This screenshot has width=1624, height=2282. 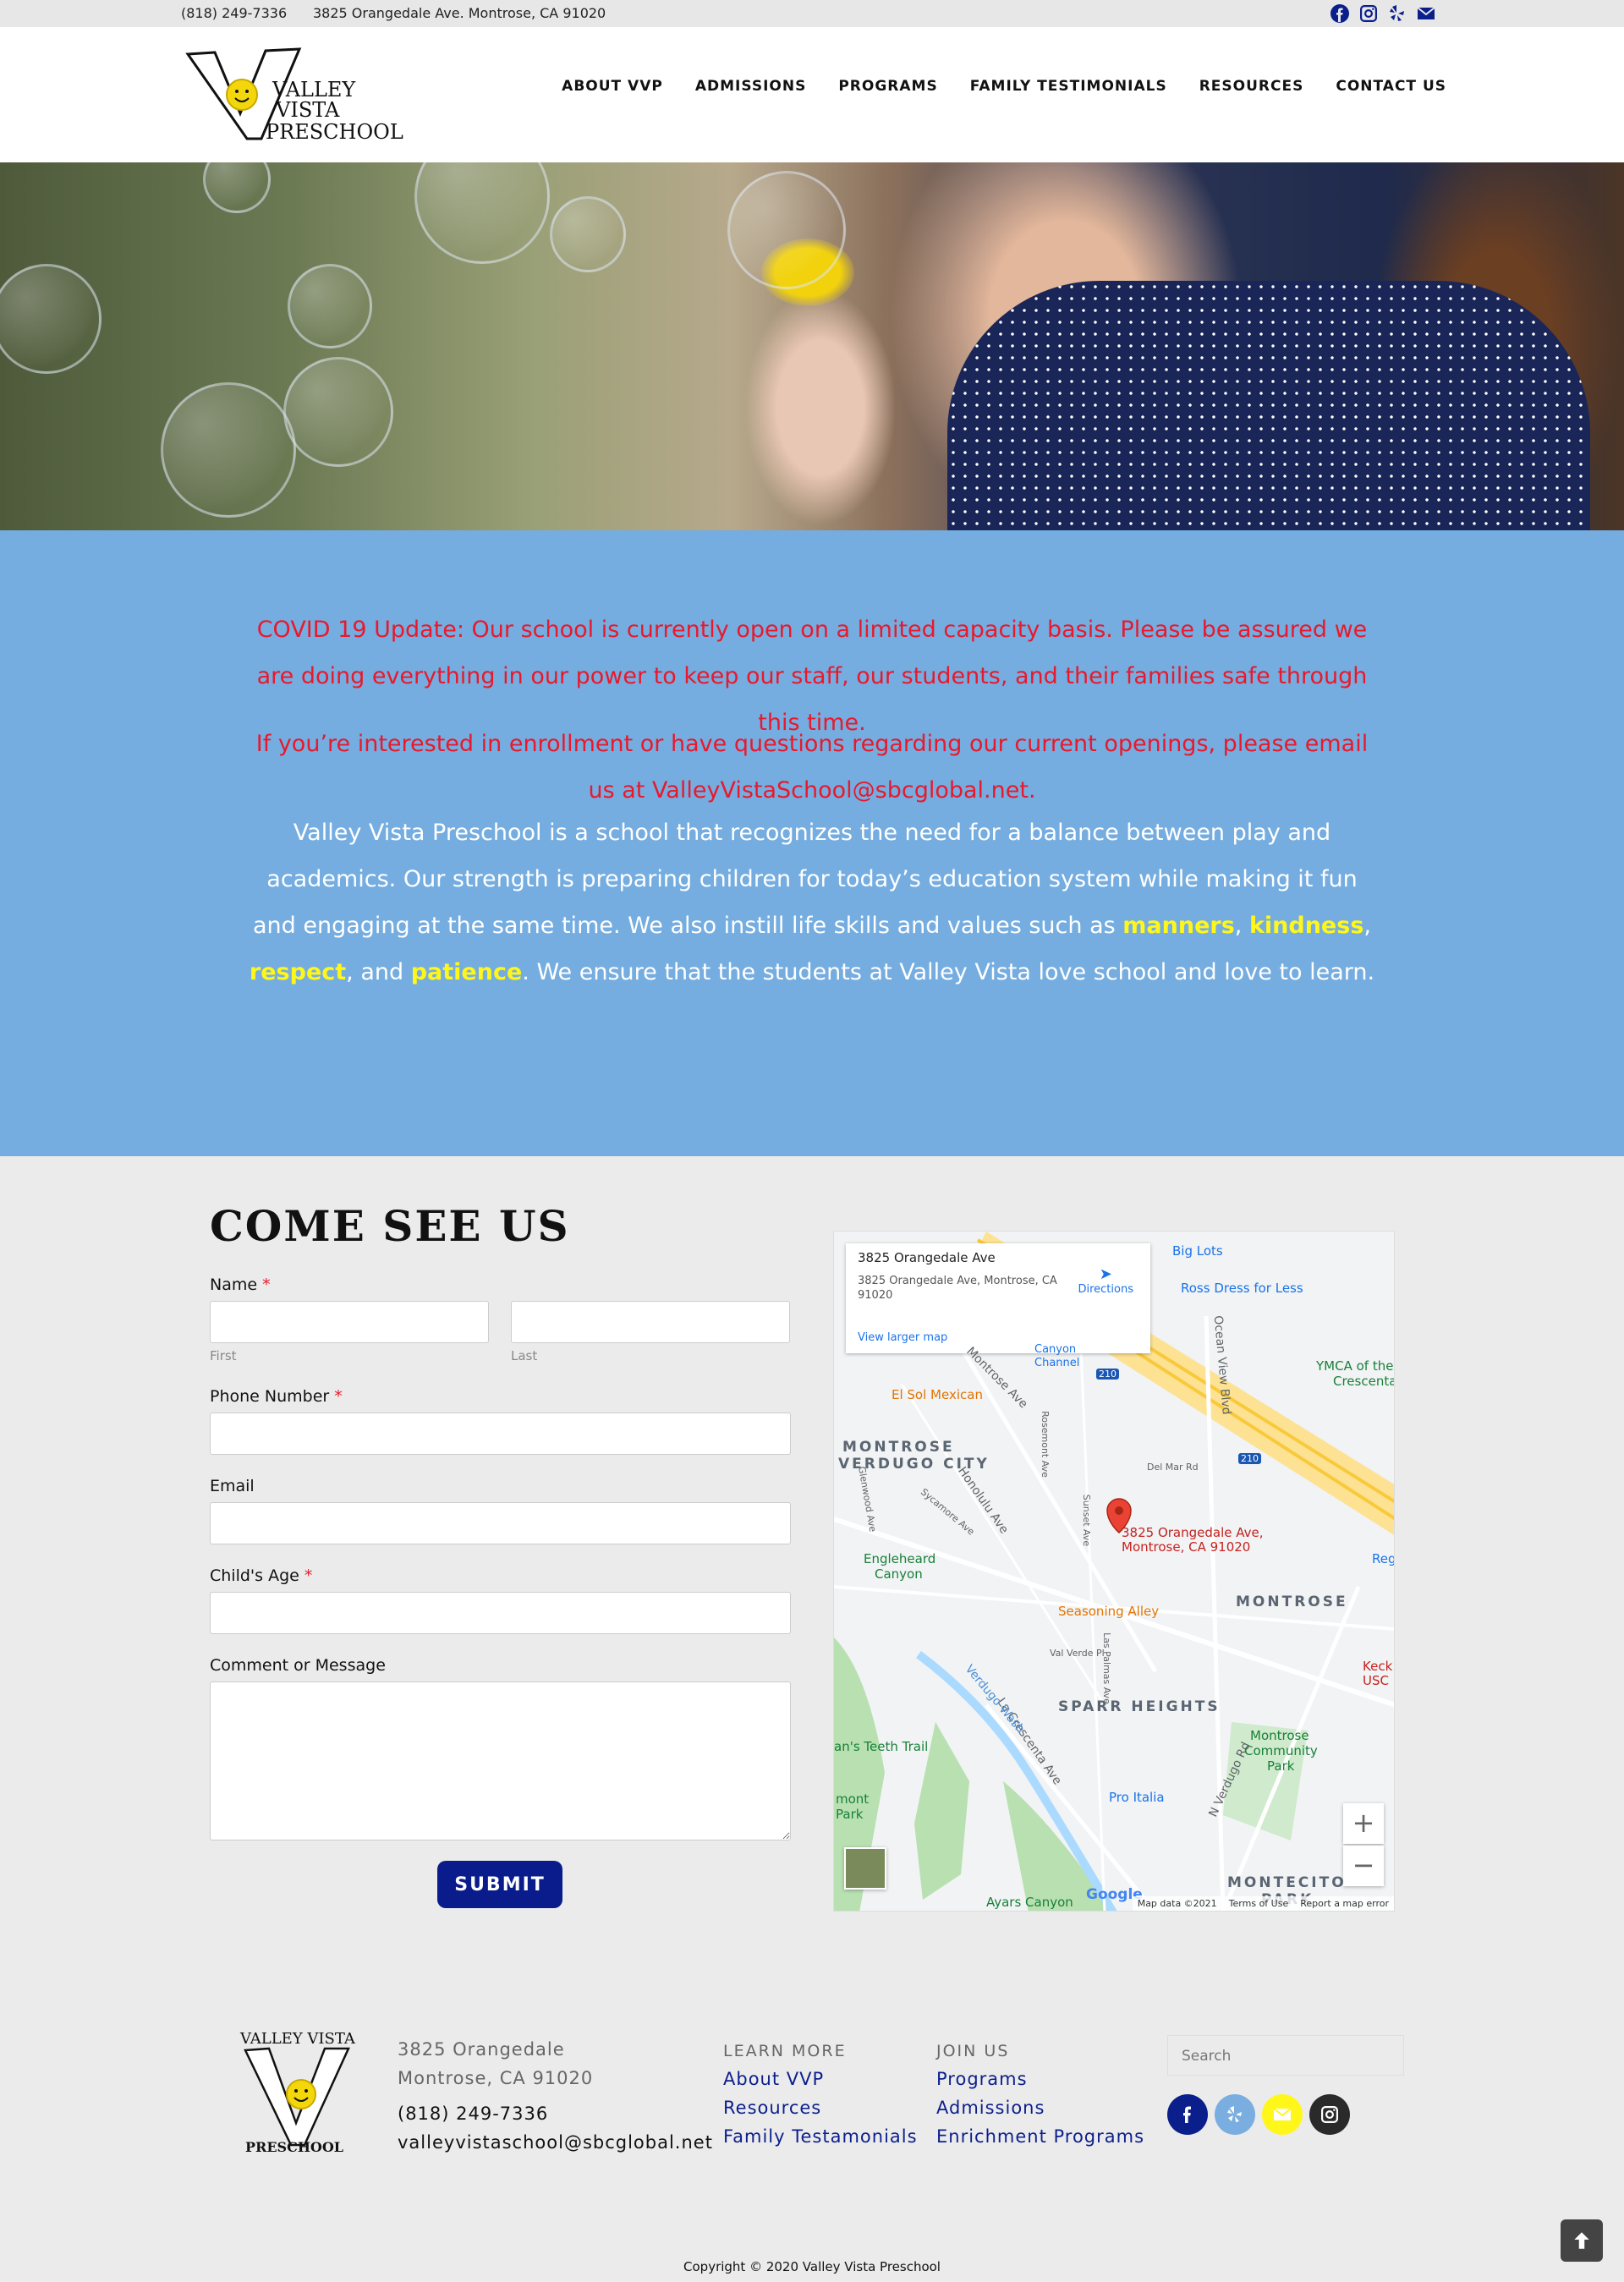 What do you see at coordinates (1040, 2136) in the screenshot?
I see `footer-link-enrichment: Enrichment Programs` at bounding box center [1040, 2136].